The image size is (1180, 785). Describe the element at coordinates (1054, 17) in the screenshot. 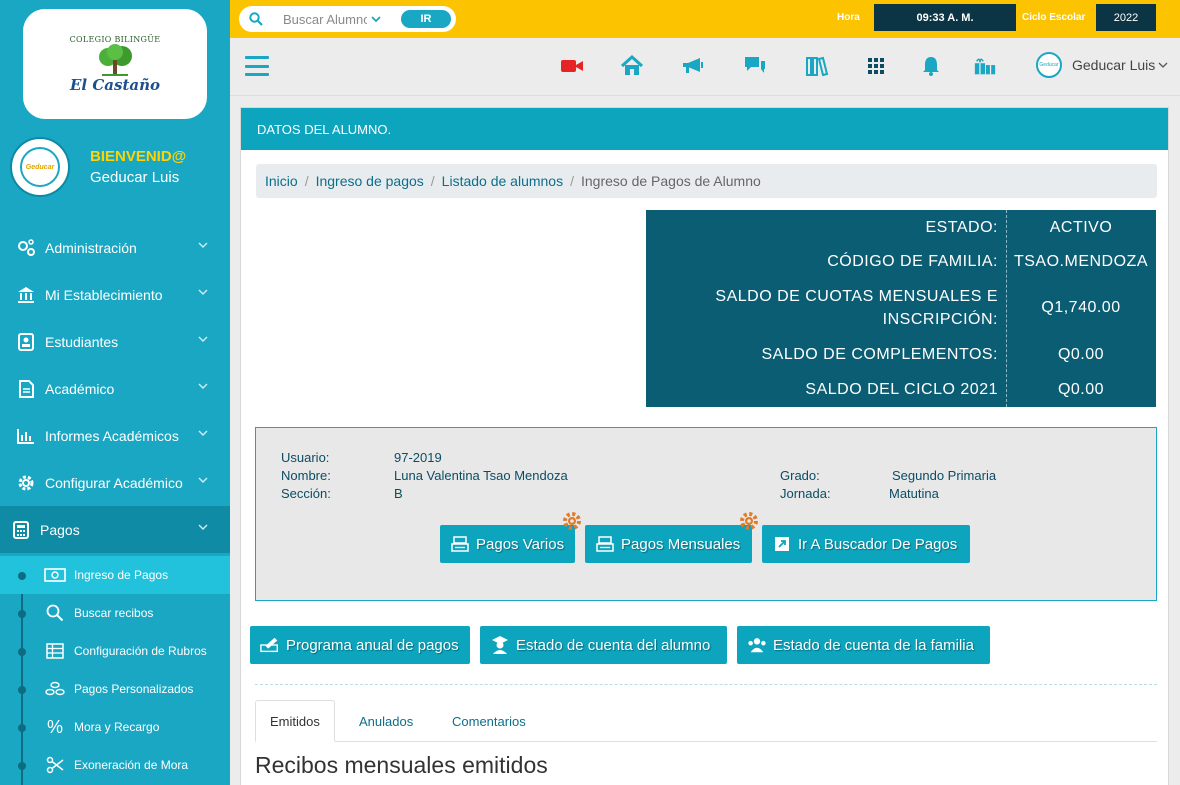

I see `school-cycle-label: Ciclo Escolar` at that location.